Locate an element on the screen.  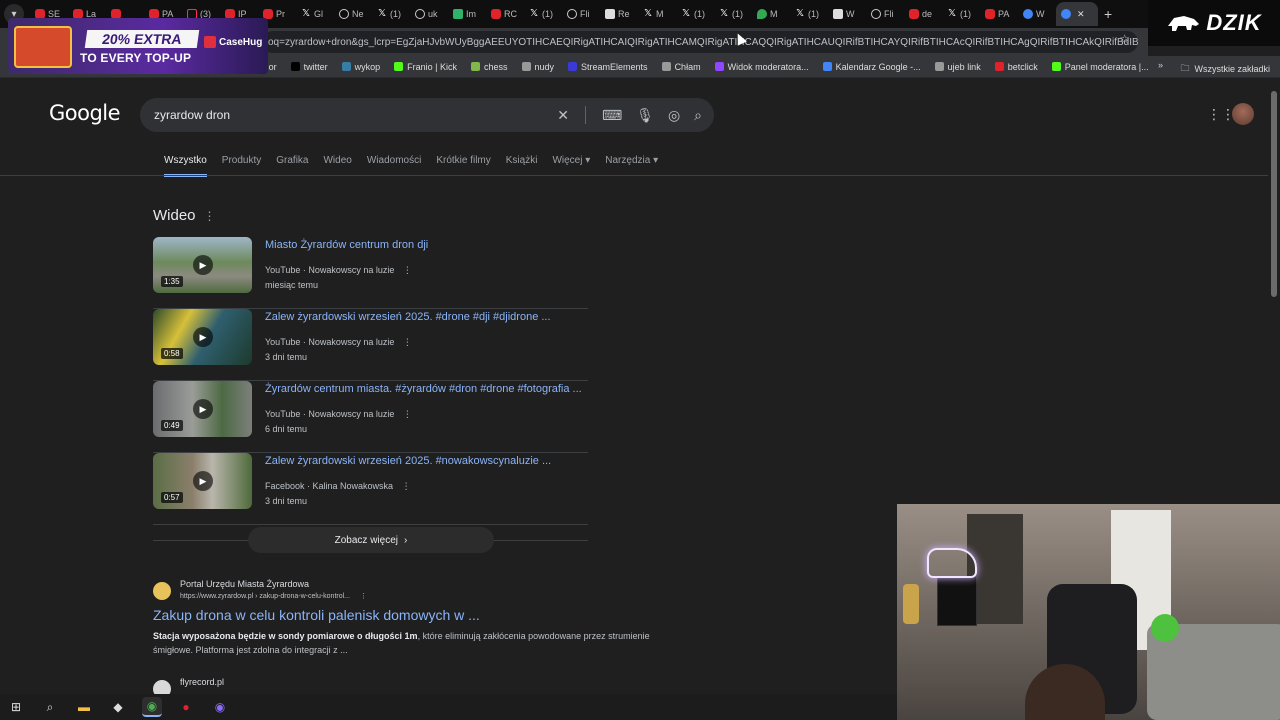
keyboard-icon: ⌨ is located at coordinates (612, 115).